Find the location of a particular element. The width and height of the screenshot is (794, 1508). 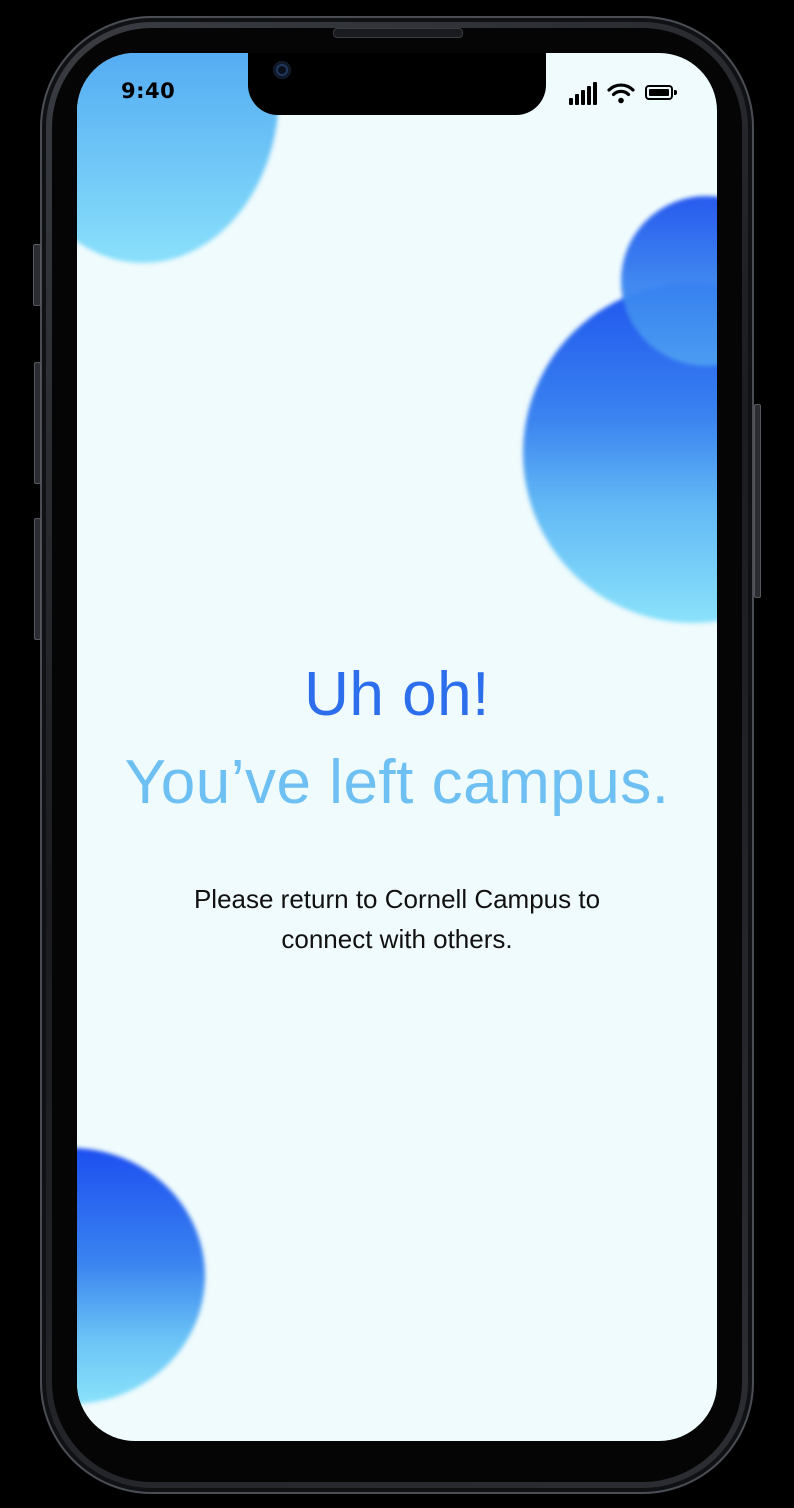

wifi-icon is located at coordinates (621, 93).